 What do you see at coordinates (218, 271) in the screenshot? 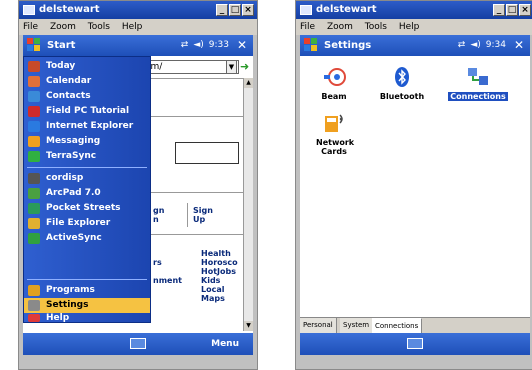
I see `link-hotjobs: HotJobs` at bounding box center [218, 271].